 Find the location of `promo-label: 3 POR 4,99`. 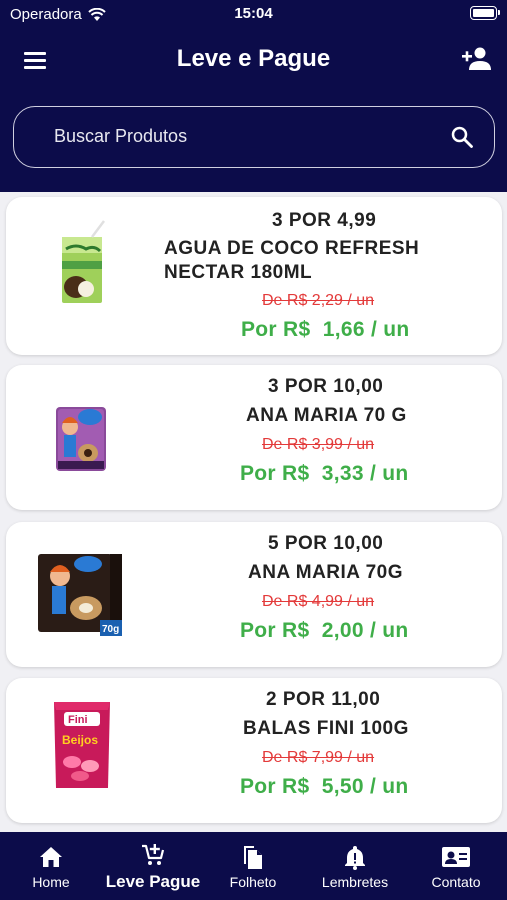

promo-label: 3 POR 4,99 is located at coordinates (324, 220).